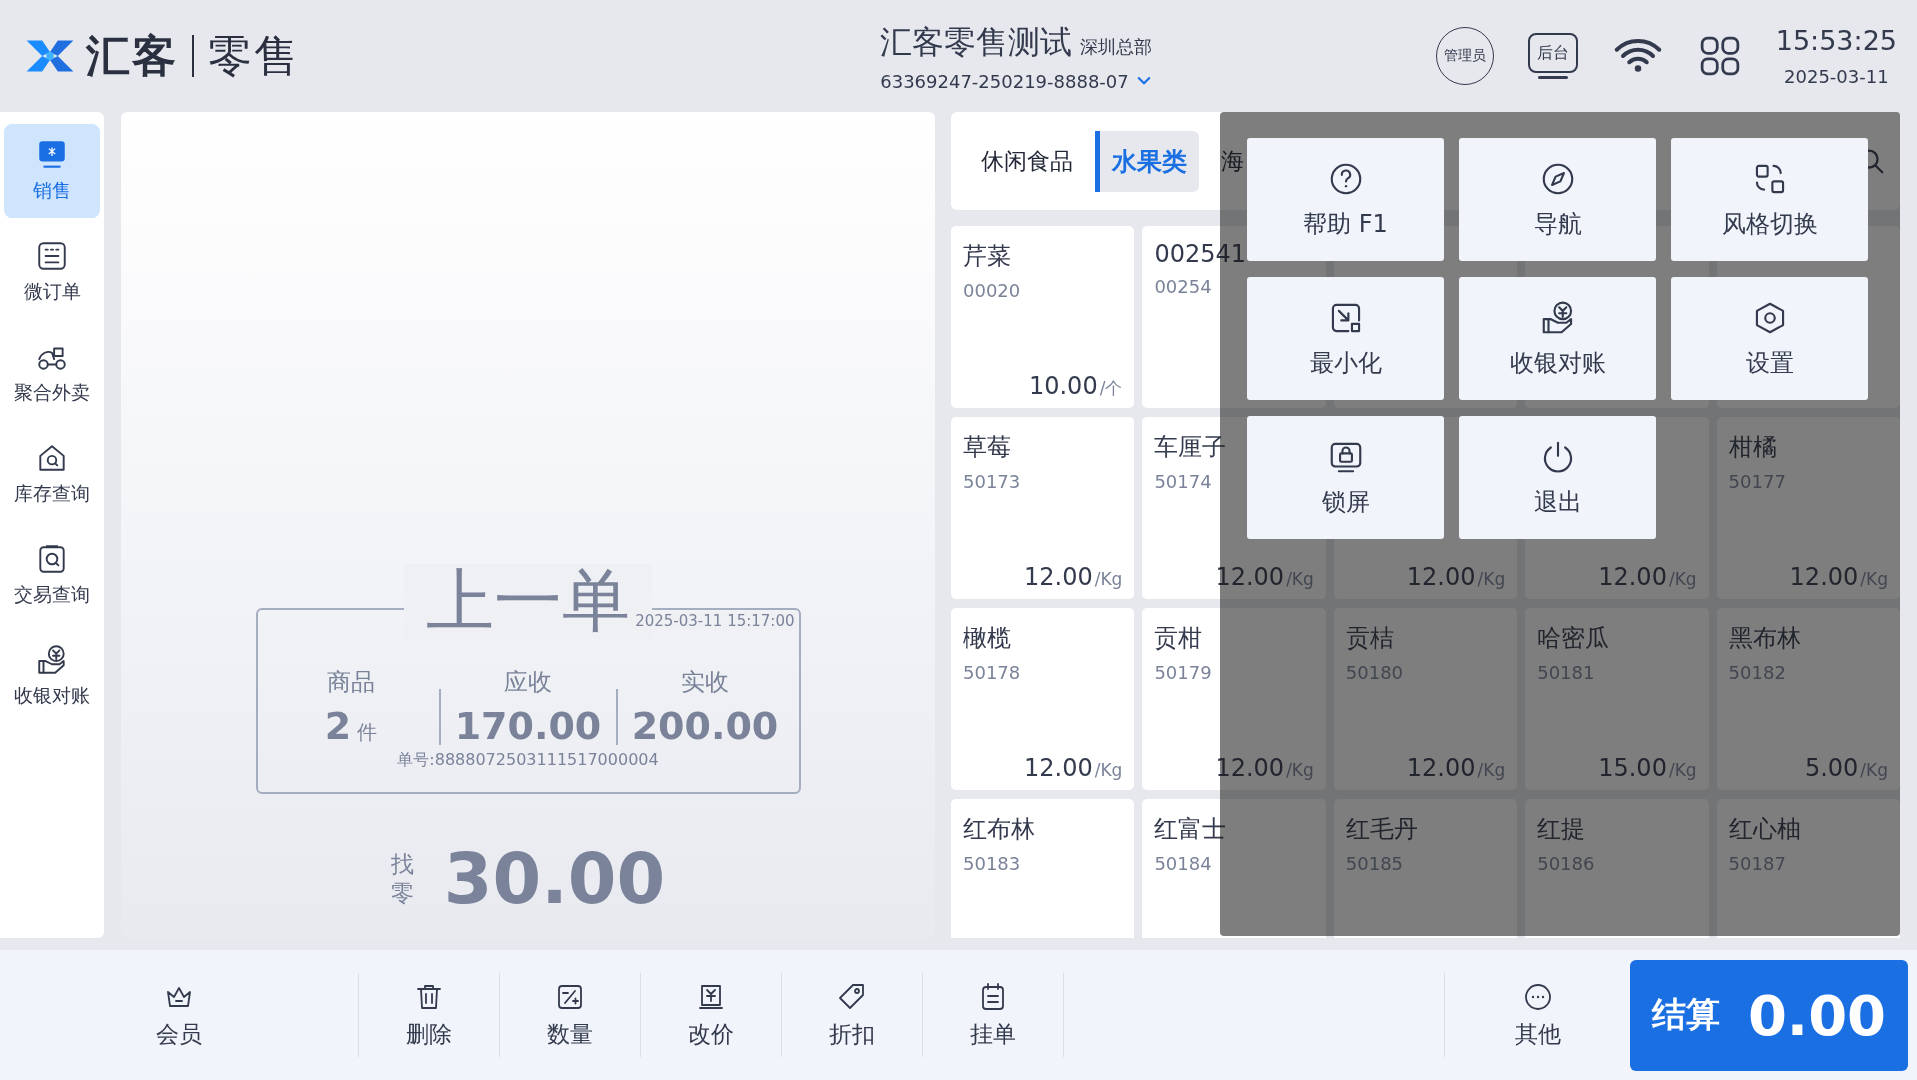 This screenshot has width=1917, height=1080. Describe the element at coordinates (1370, 638) in the screenshot. I see `product-name: 贡桔` at that location.